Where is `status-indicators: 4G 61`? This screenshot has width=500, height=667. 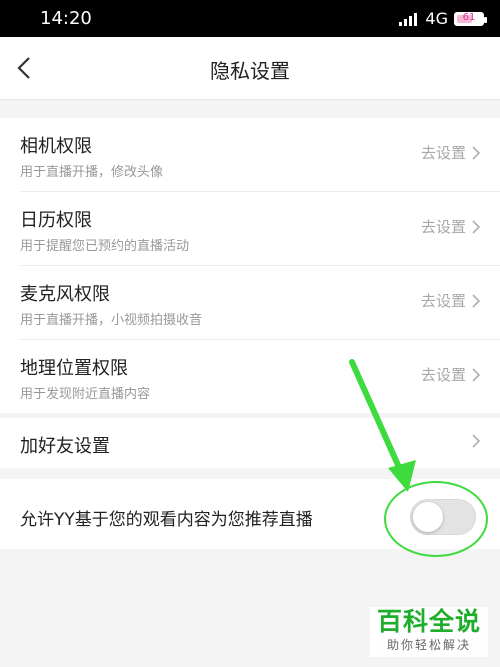 status-indicators: 4G 61 is located at coordinates (443, 18).